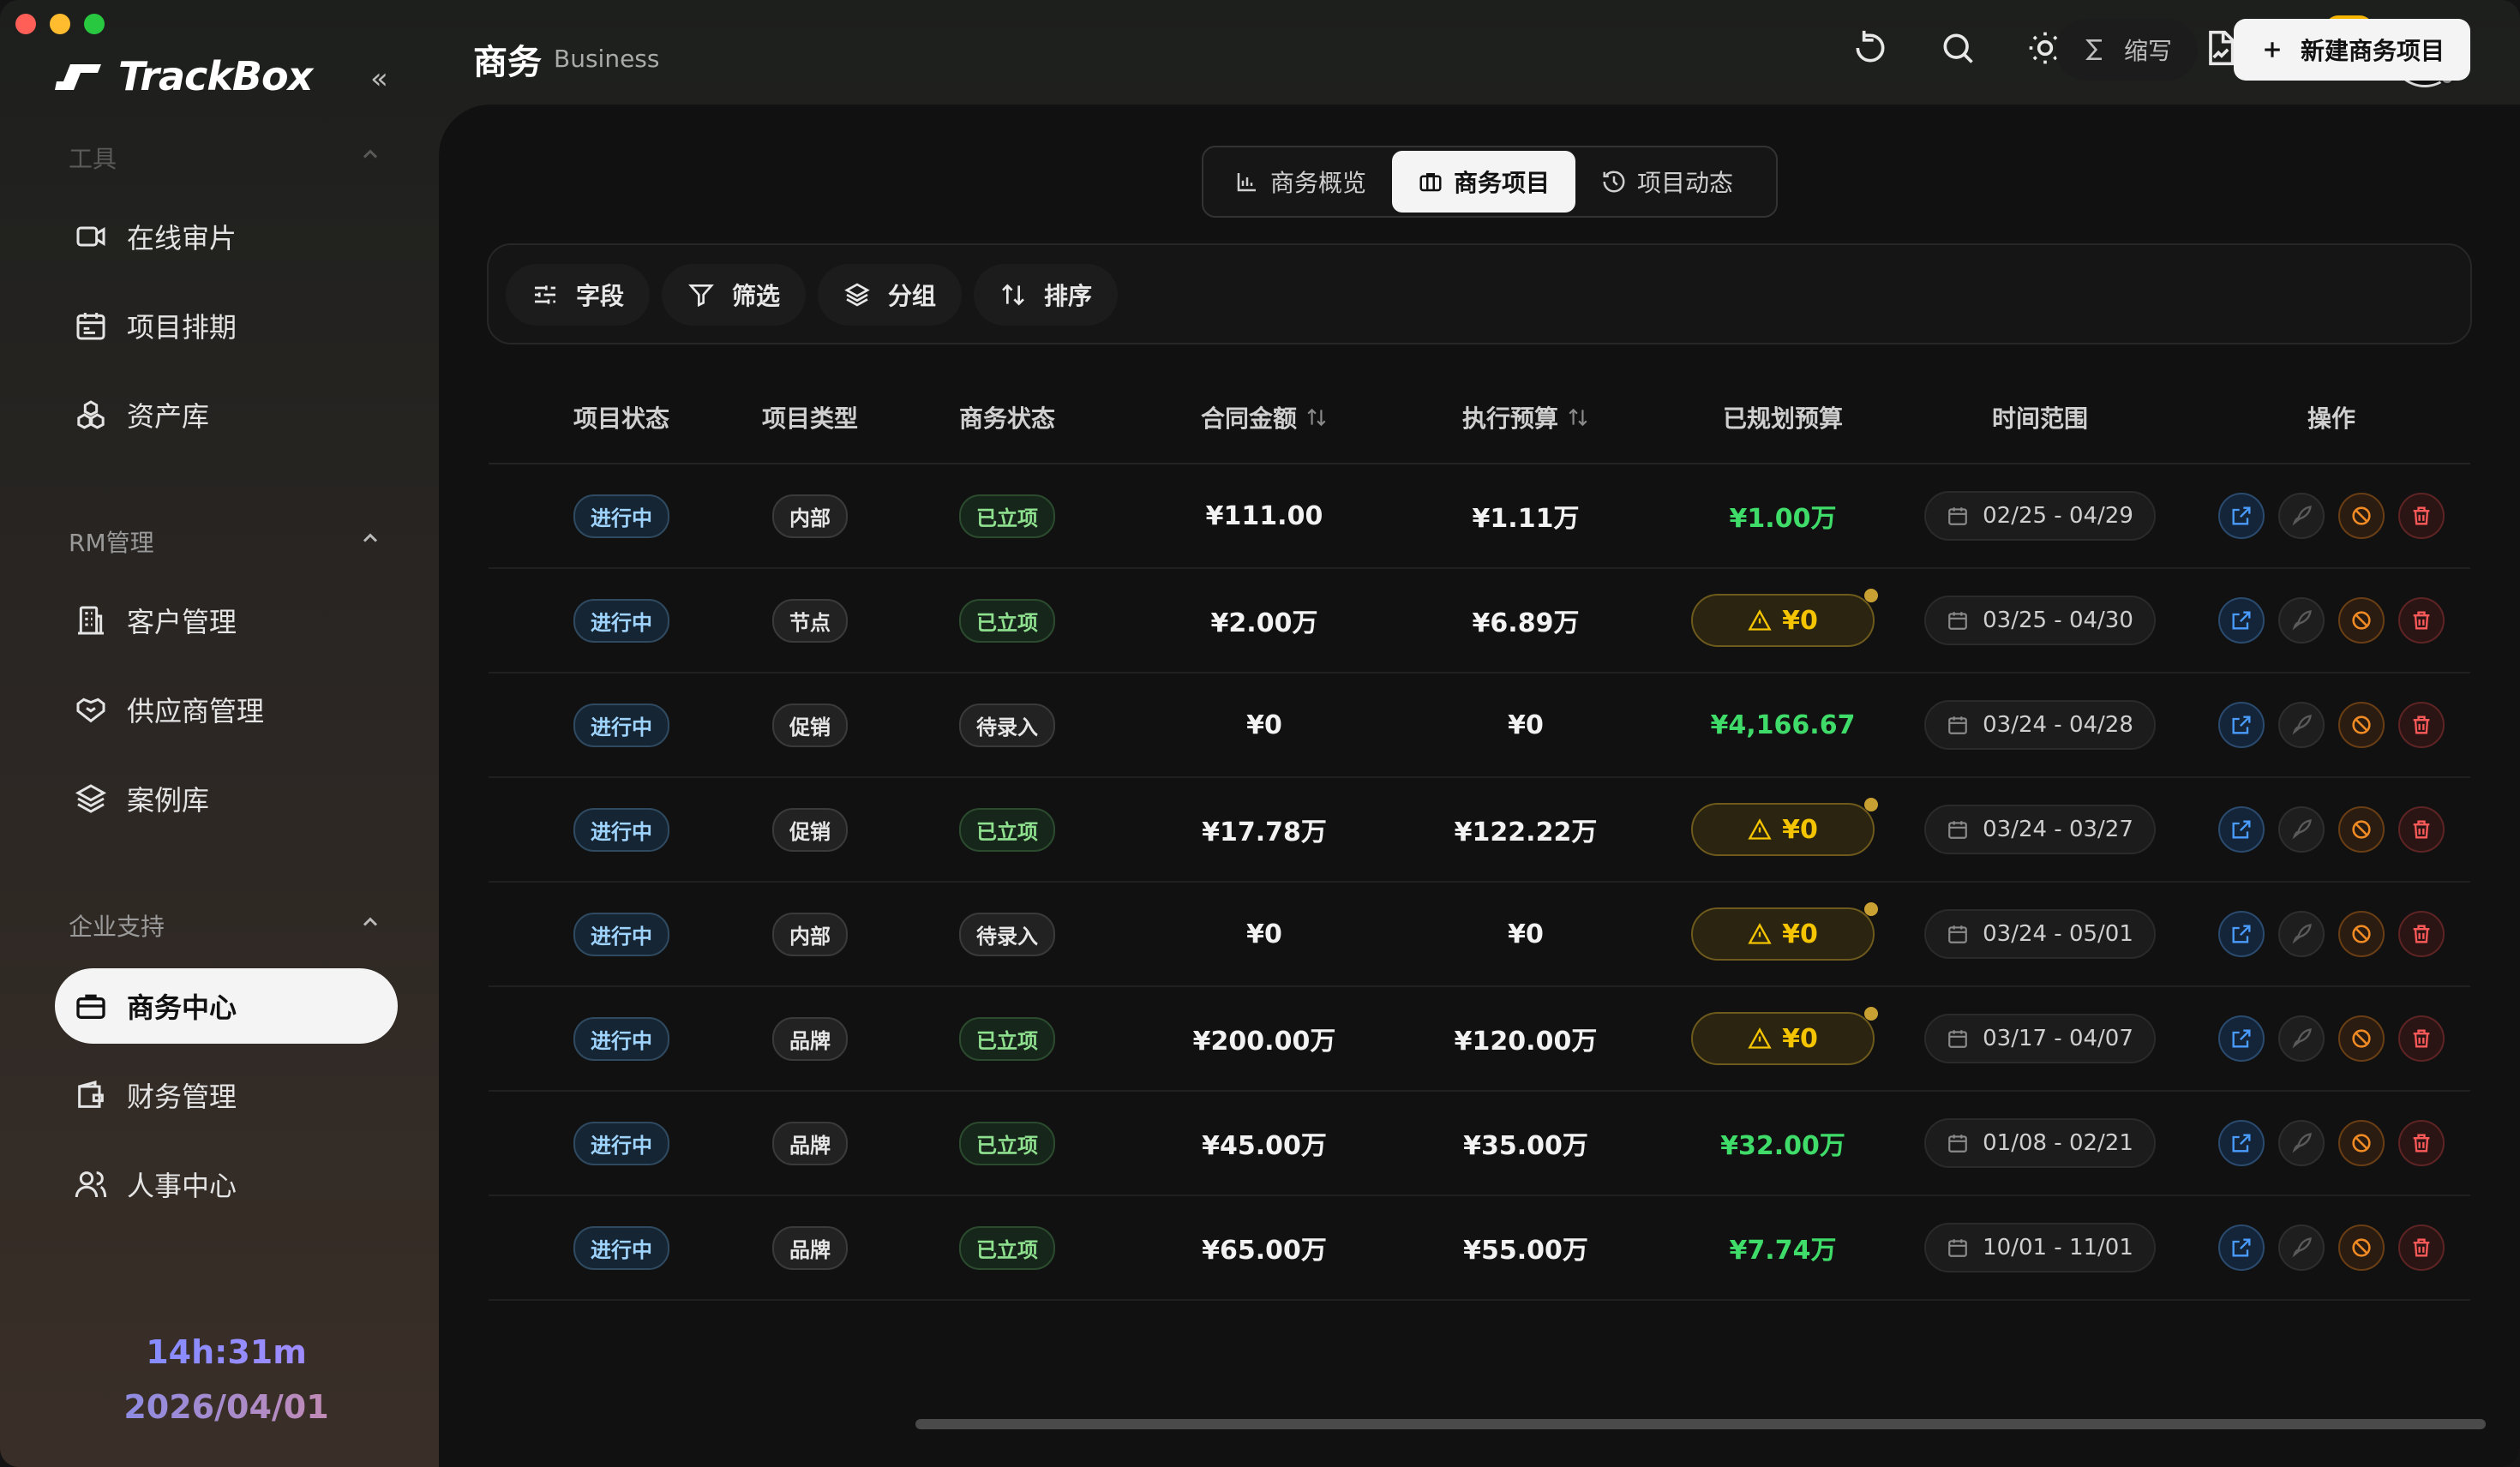  What do you see at coordinates (2040, 1143) in the screenshot?
I see `date-range: 01/08 - 02/21` at bounding box center [2040, 1143].